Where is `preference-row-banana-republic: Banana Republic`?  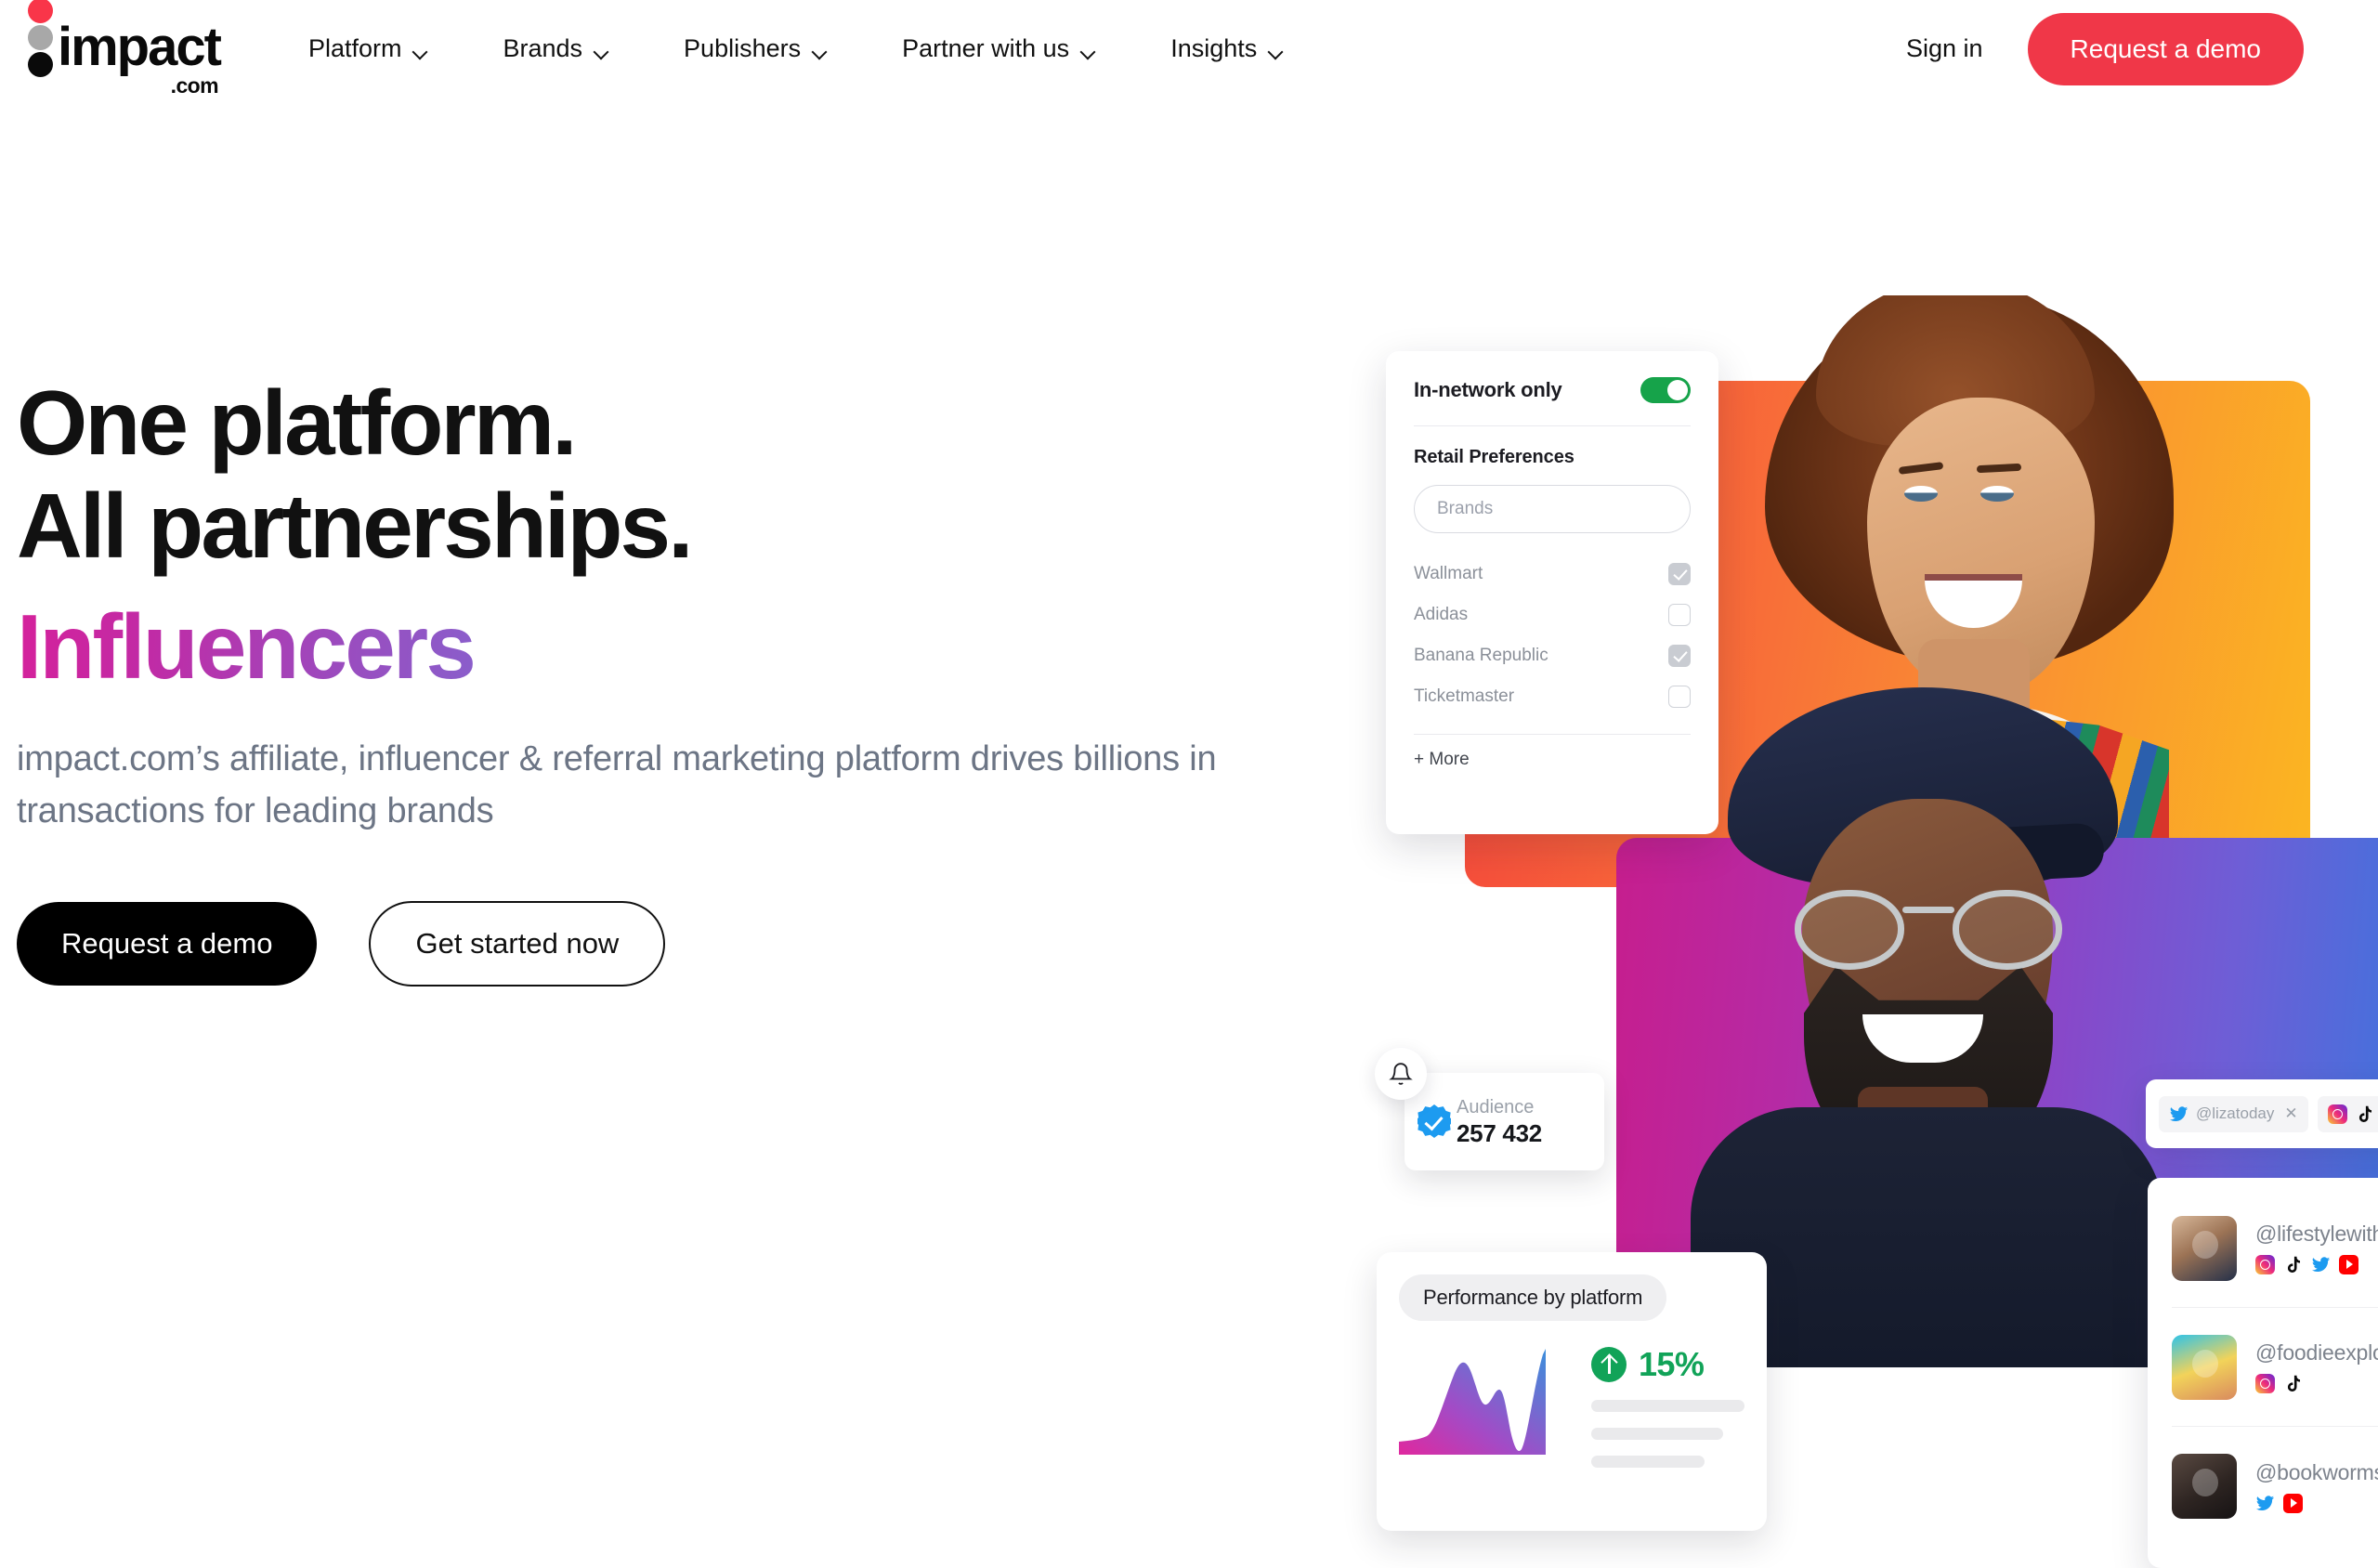 preference-row-banana-republic: Banana Republic is located at coordinates (1553, 655).